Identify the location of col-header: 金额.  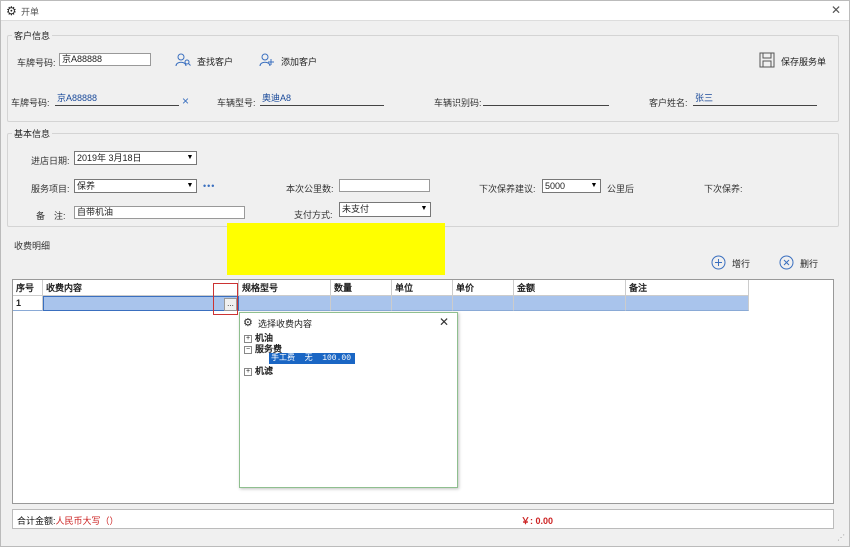
(570, 288).